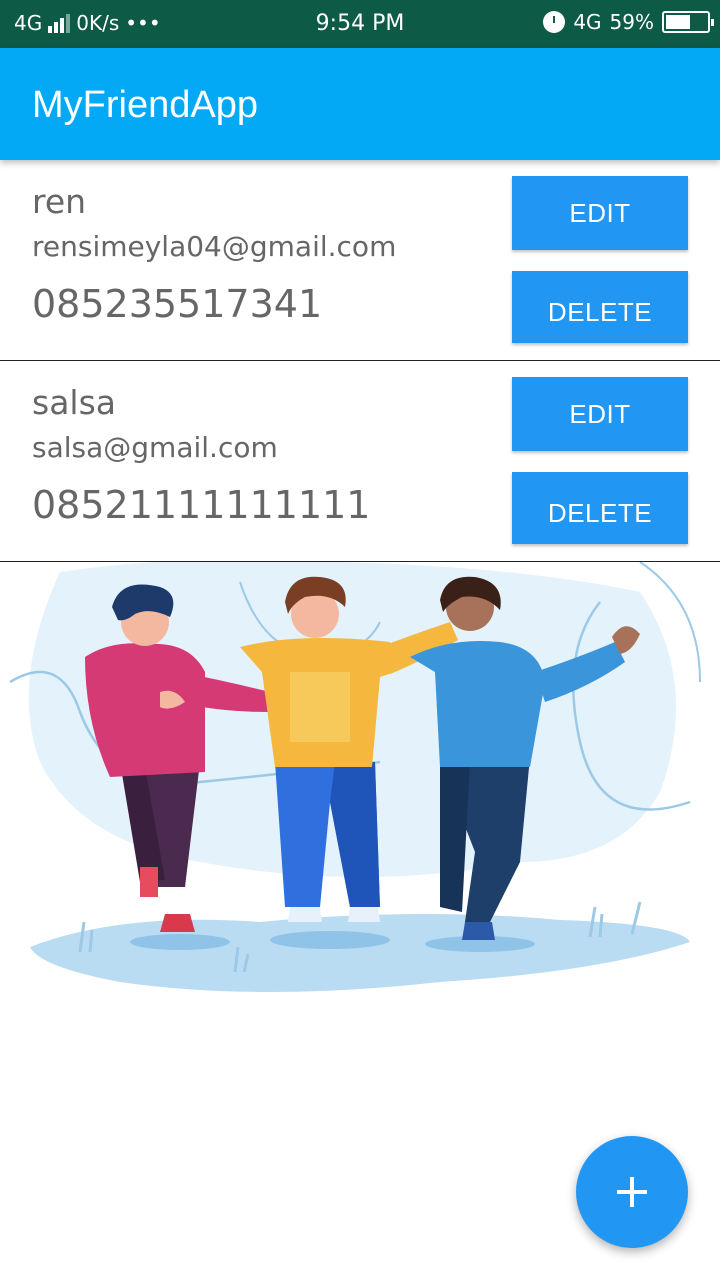 This screenshot has height=1280, width=720. I want to click on friend-name: ren, so click(59, 201).